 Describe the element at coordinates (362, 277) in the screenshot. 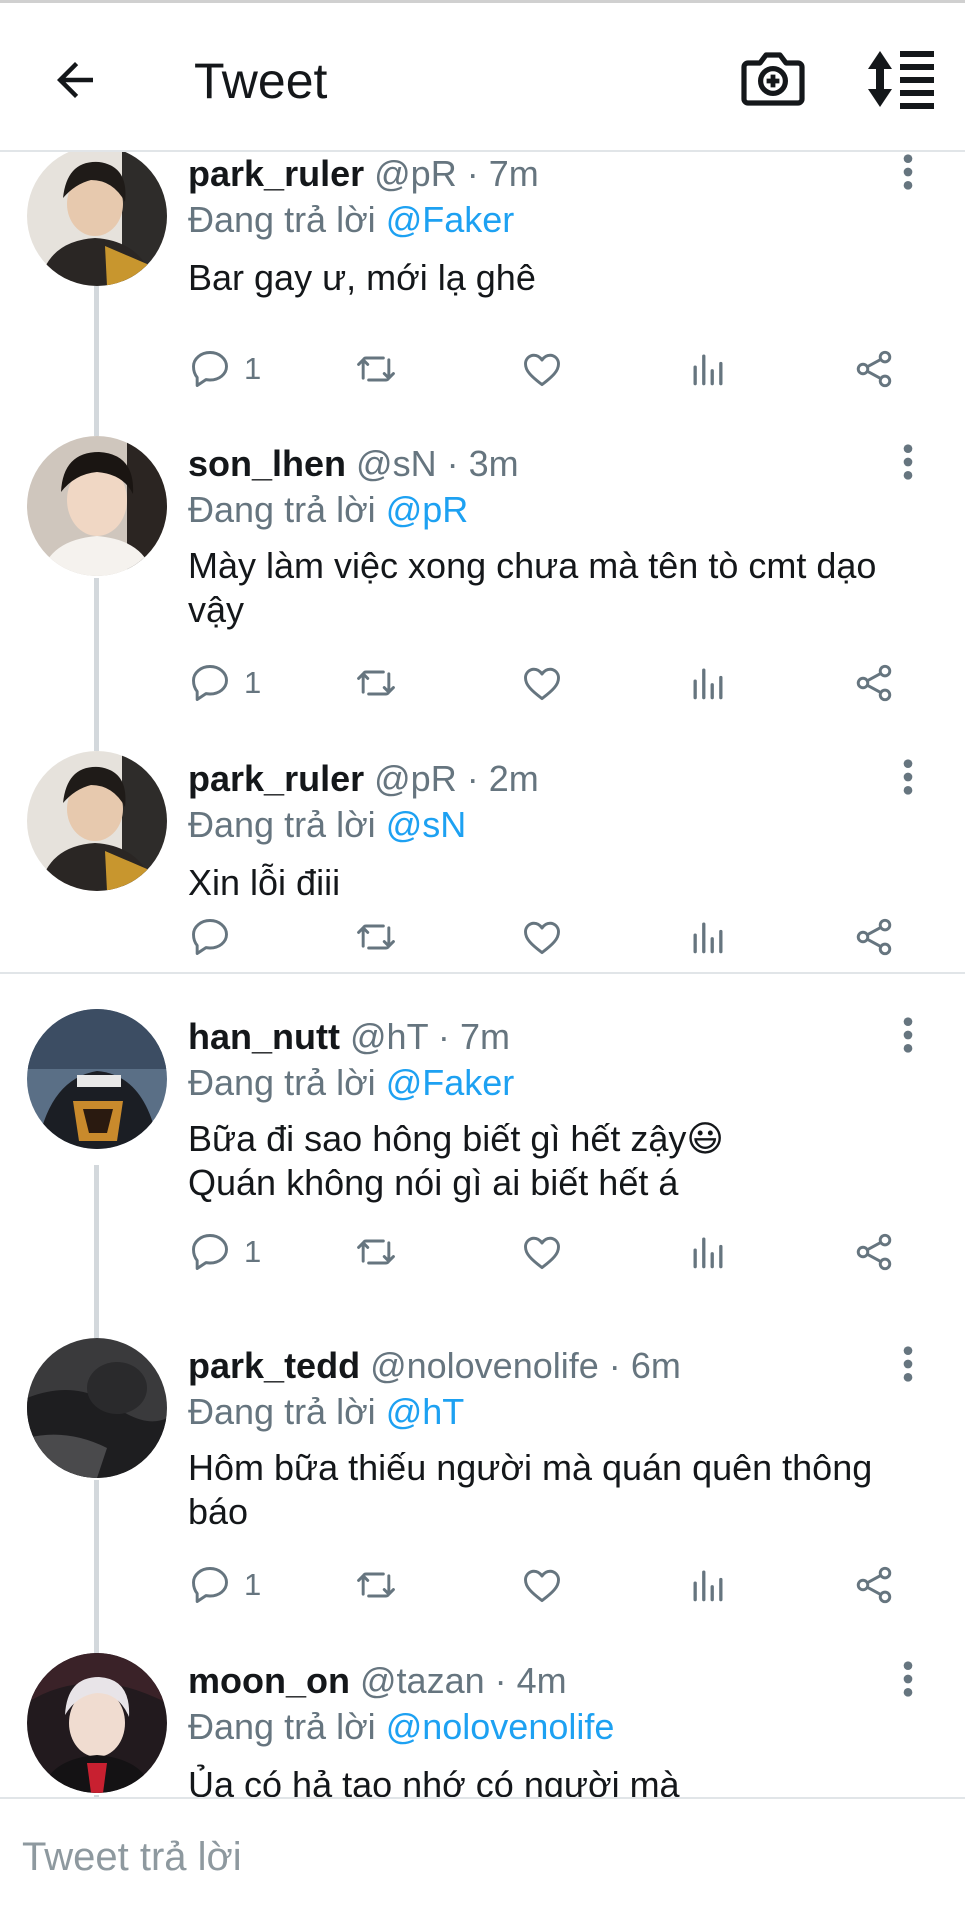

I see `tweet-text-line: Bar gay ư, mới lạ ghê` at that location.